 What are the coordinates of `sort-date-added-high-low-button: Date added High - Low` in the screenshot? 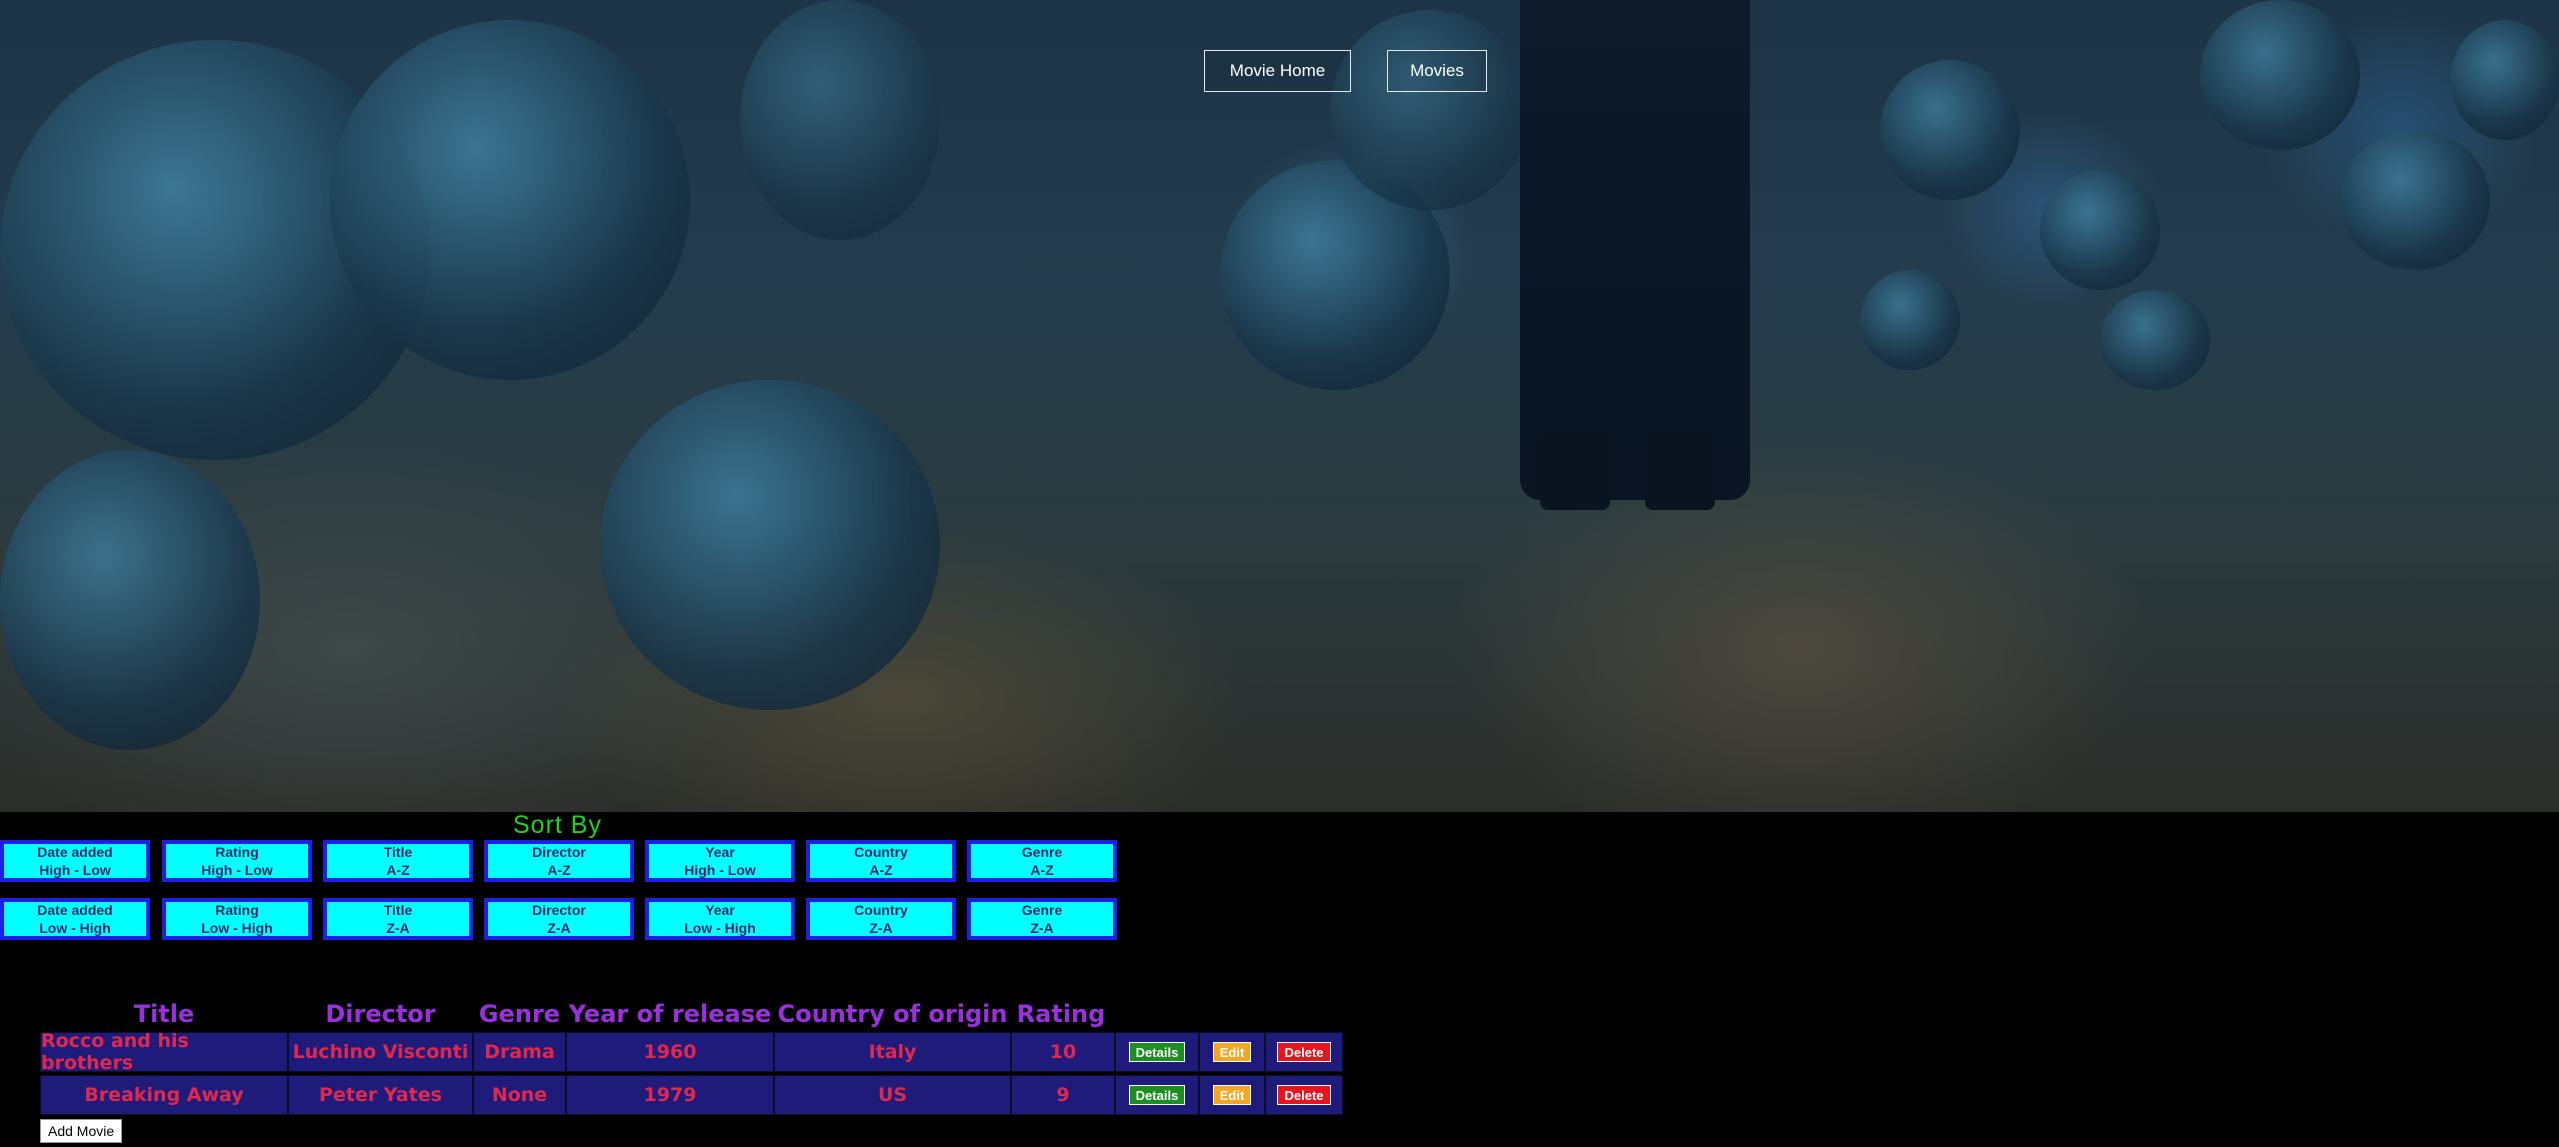 It's located at (75, 861).